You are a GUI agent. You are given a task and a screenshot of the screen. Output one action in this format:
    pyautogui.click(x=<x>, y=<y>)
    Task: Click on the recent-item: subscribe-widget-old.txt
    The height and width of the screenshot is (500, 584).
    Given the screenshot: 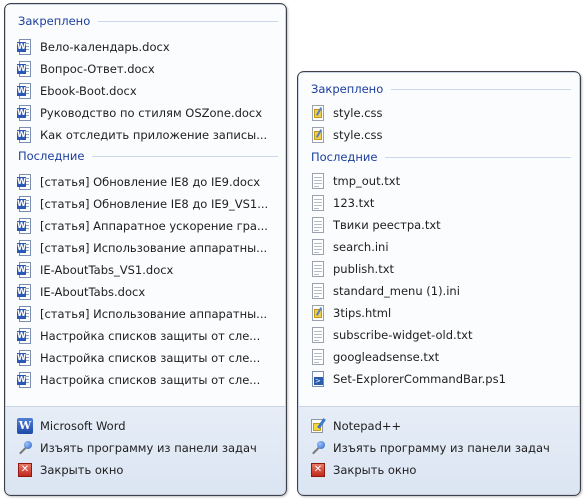 What is the action you would take?
    pyautogui.click(x=391, y=335)
    